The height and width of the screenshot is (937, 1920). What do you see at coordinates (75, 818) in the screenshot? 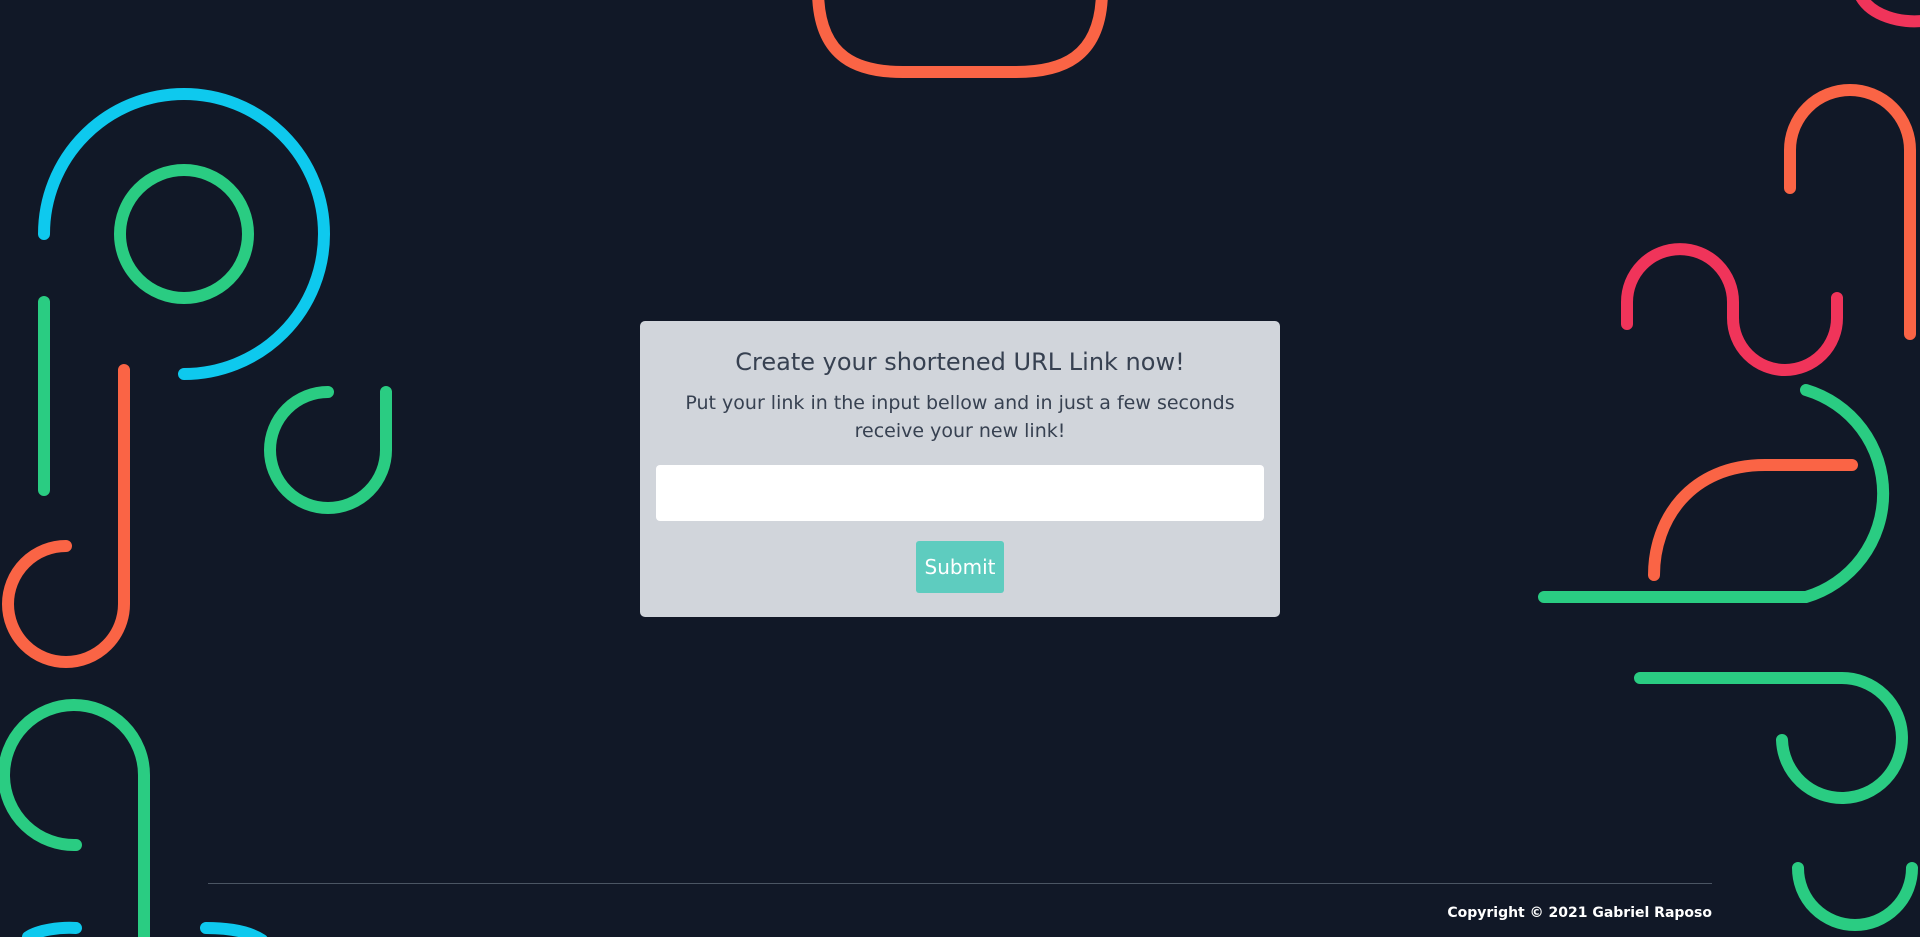
I see `green-hook-bottom-shape` at bounding box center [75, 818].